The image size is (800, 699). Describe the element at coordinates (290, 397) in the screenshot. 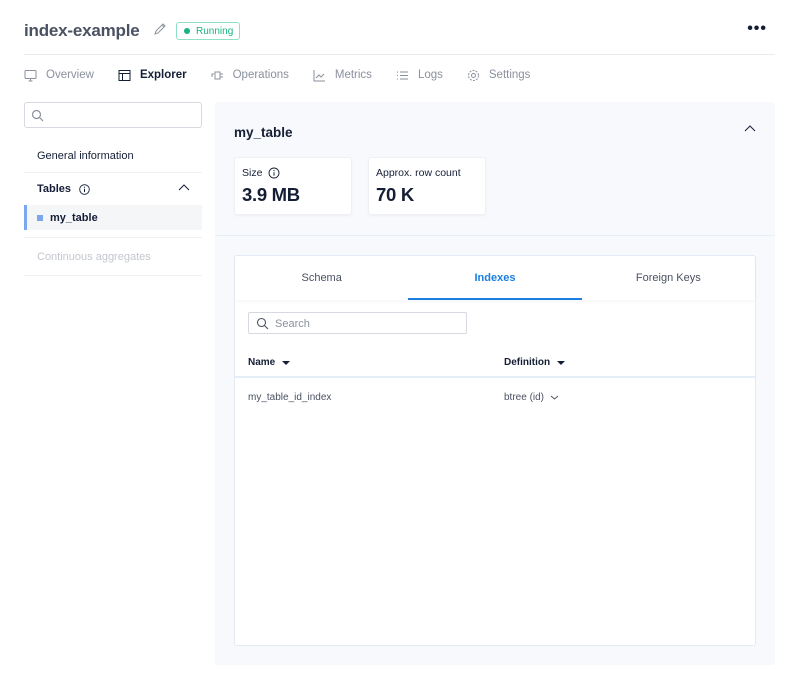

I see `index-name-cell: my_table_id_index` at that location.